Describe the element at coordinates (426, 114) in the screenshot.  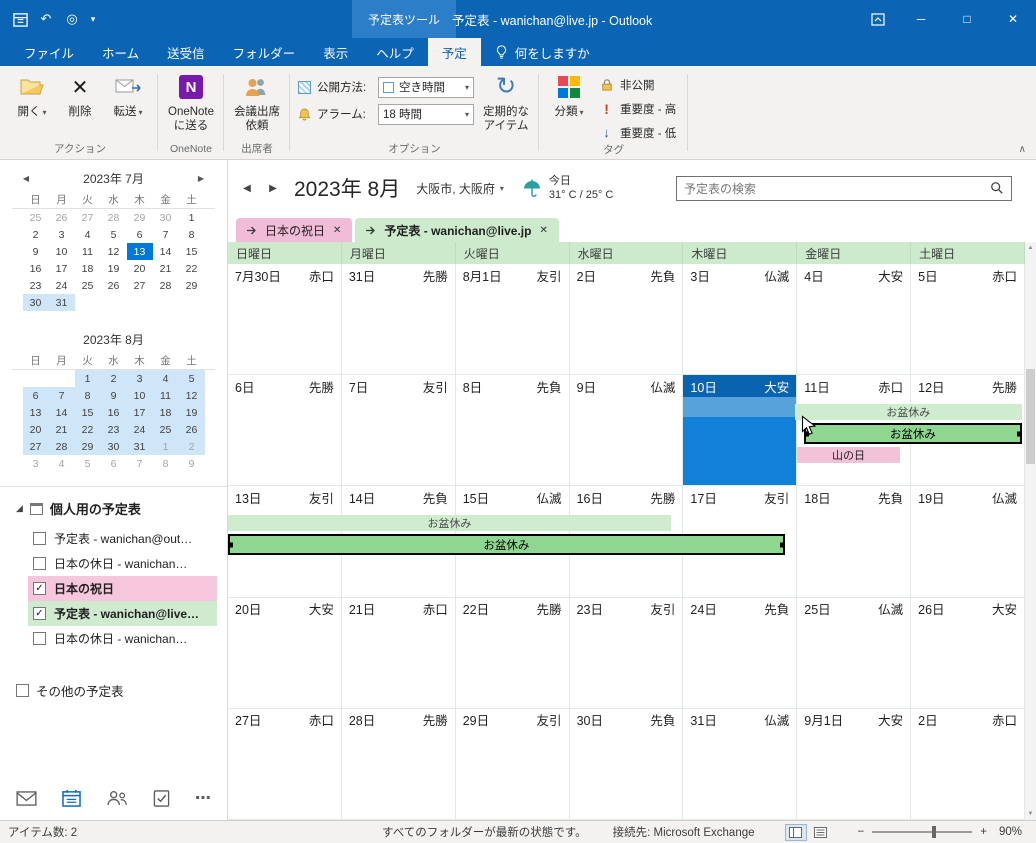
I see `reminder-select: 18 時間 ▾` at that location.